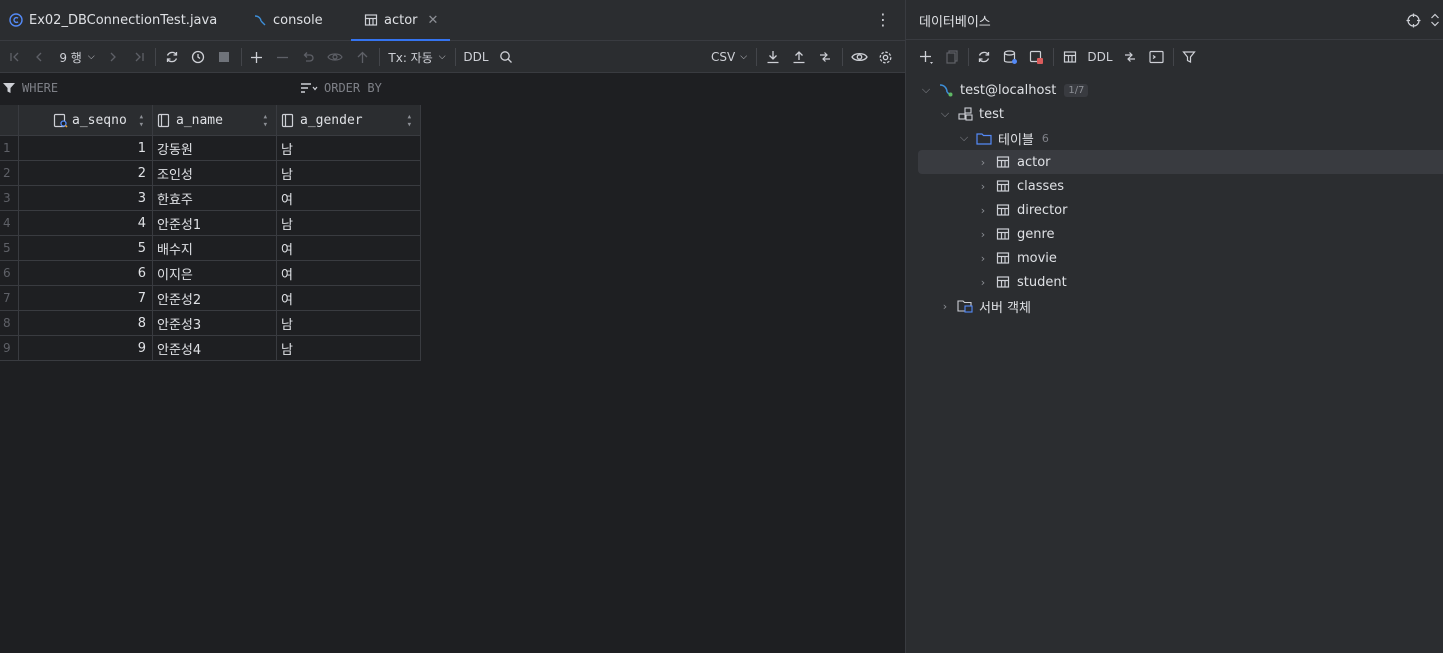  What do you see at coordinates (349, 120) in the screenshot?
I see `column-header-a-gender: a_gender ▴ ▾` at bounding box center [349, 120].